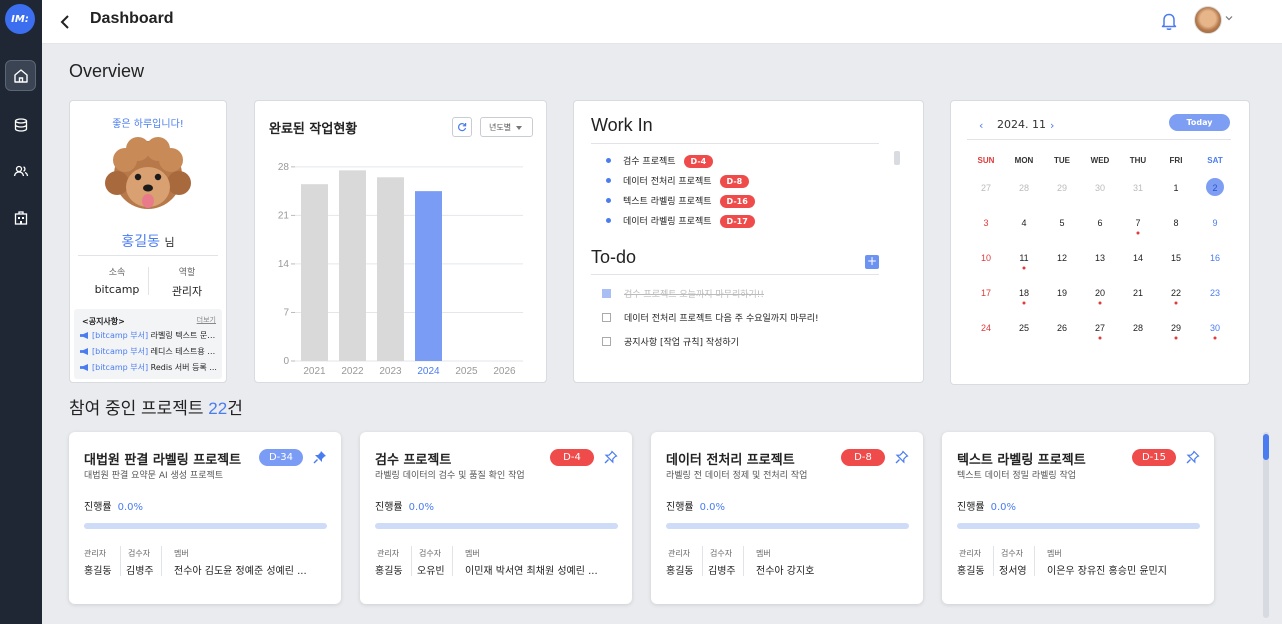 The image size is (1282, 624). I want to click on calendar-day: 24, so click(986, 328).